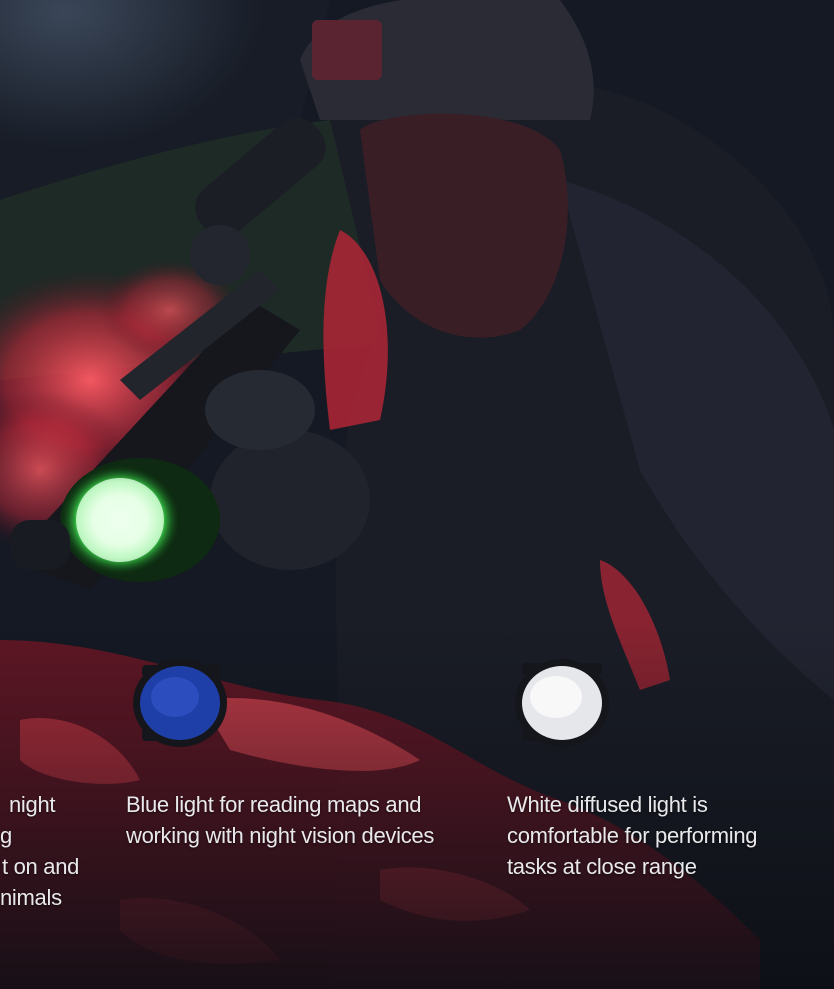  I want to click on caption-line: White diffused light is, so click(607, 804).